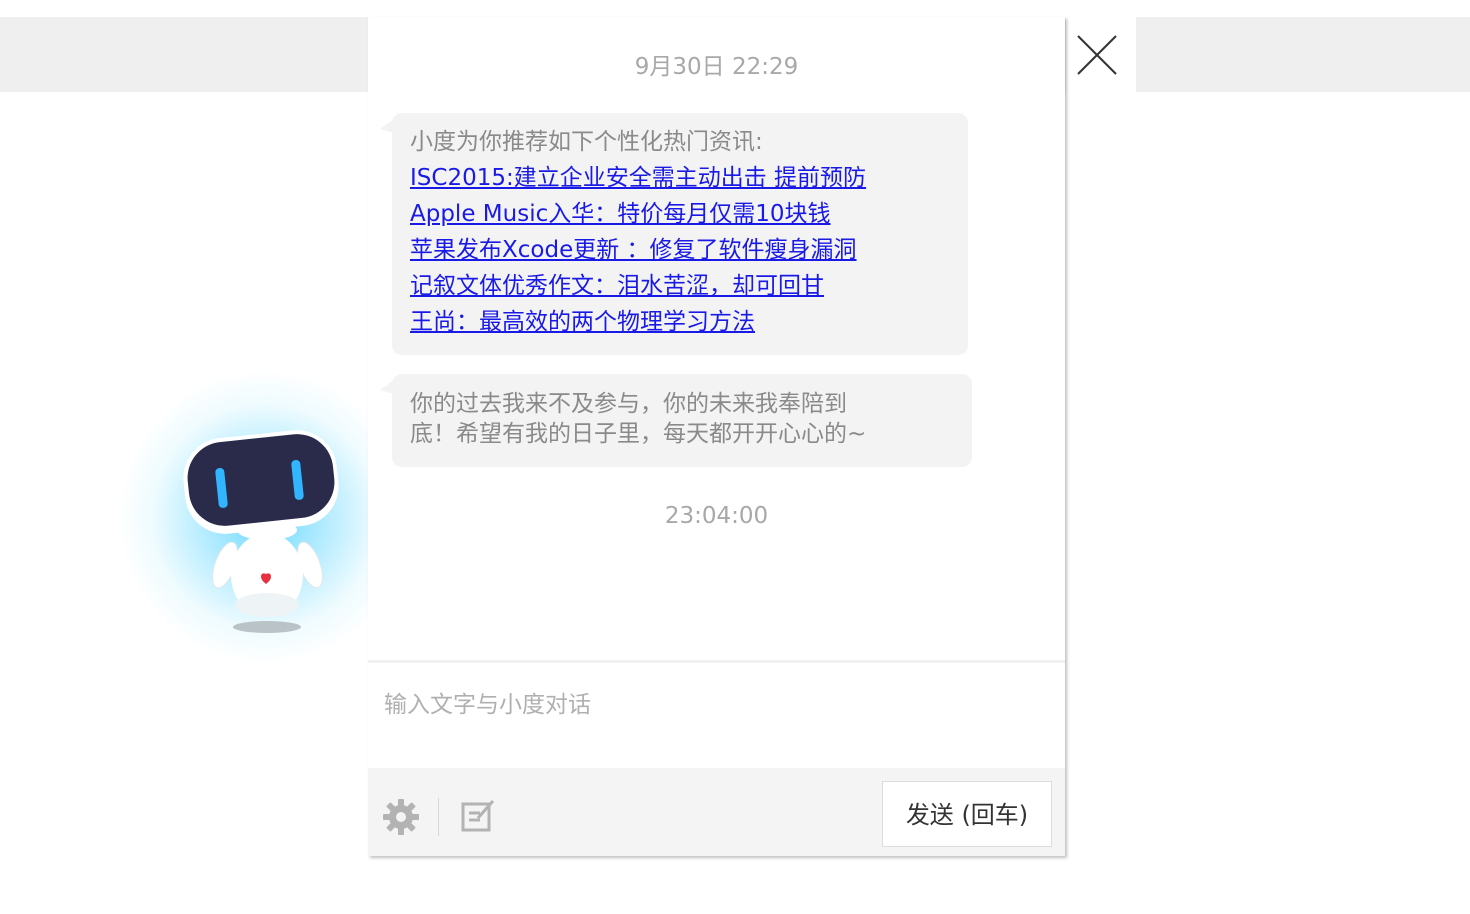  I want to click on news-link: Apple Music入华：特价每月仅需10块钱, so click(680, 214).